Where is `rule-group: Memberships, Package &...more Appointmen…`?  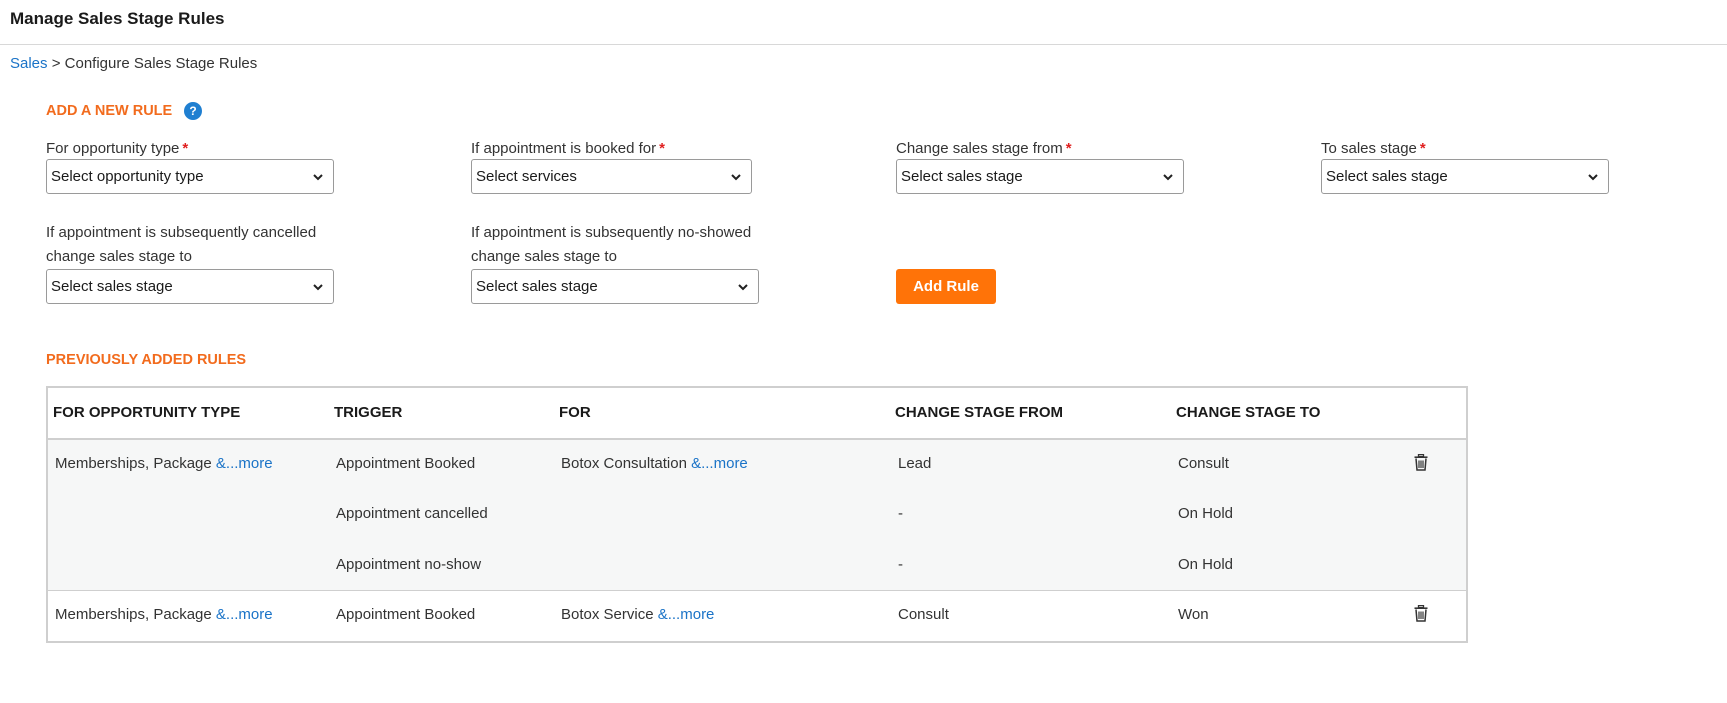 rule-group: Memberships, Package &...more Appointmen… is located at coordinates (757, 616).